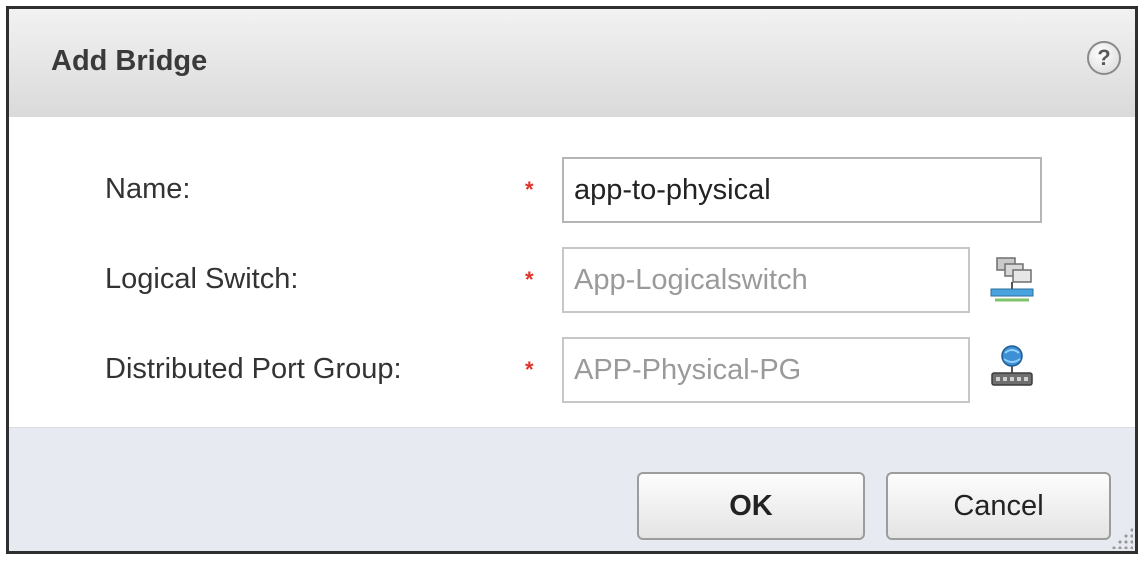 This screenshot has height=562, width=1146. Describe the element at coordinates (129, 61) in the screenshot. I see `dialog-title: Add Bridge` at that location.